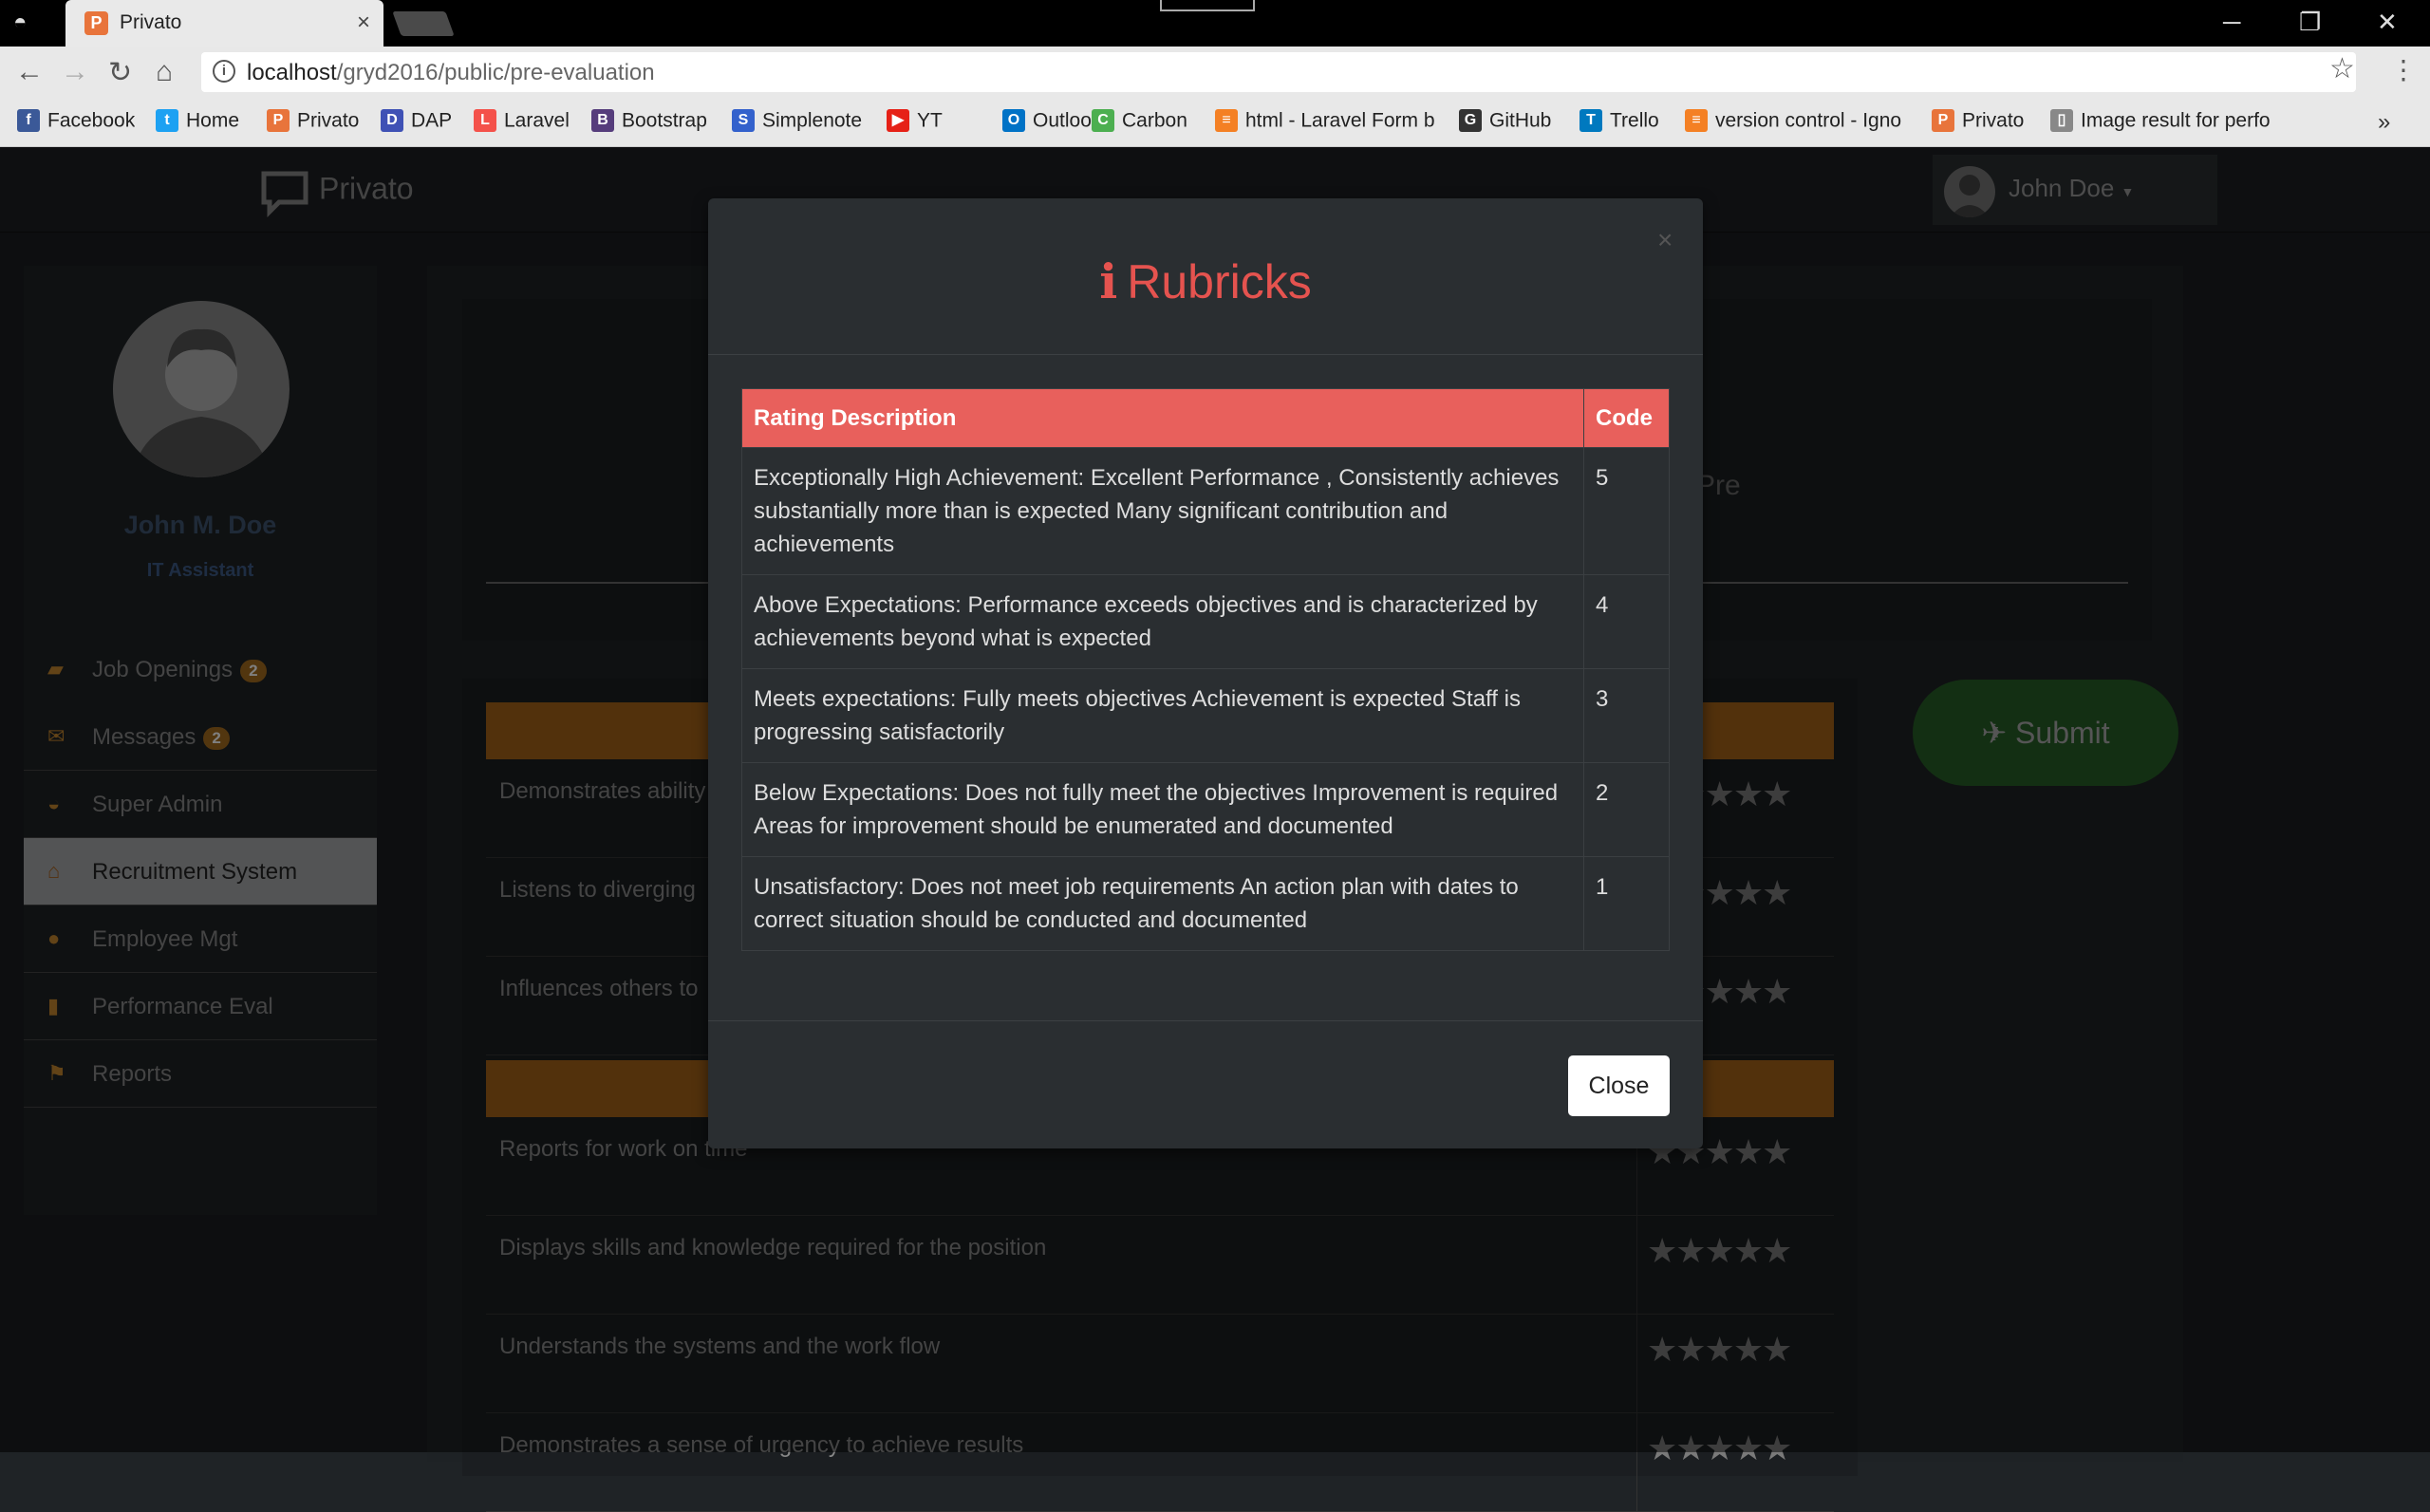 Image resolution: width=2430 pixels, height=1512 pixels. What do you see at coordinates (165, 72) in the screenshot?
I see `home-icon: ⌂` at bounding box center [165, 72].